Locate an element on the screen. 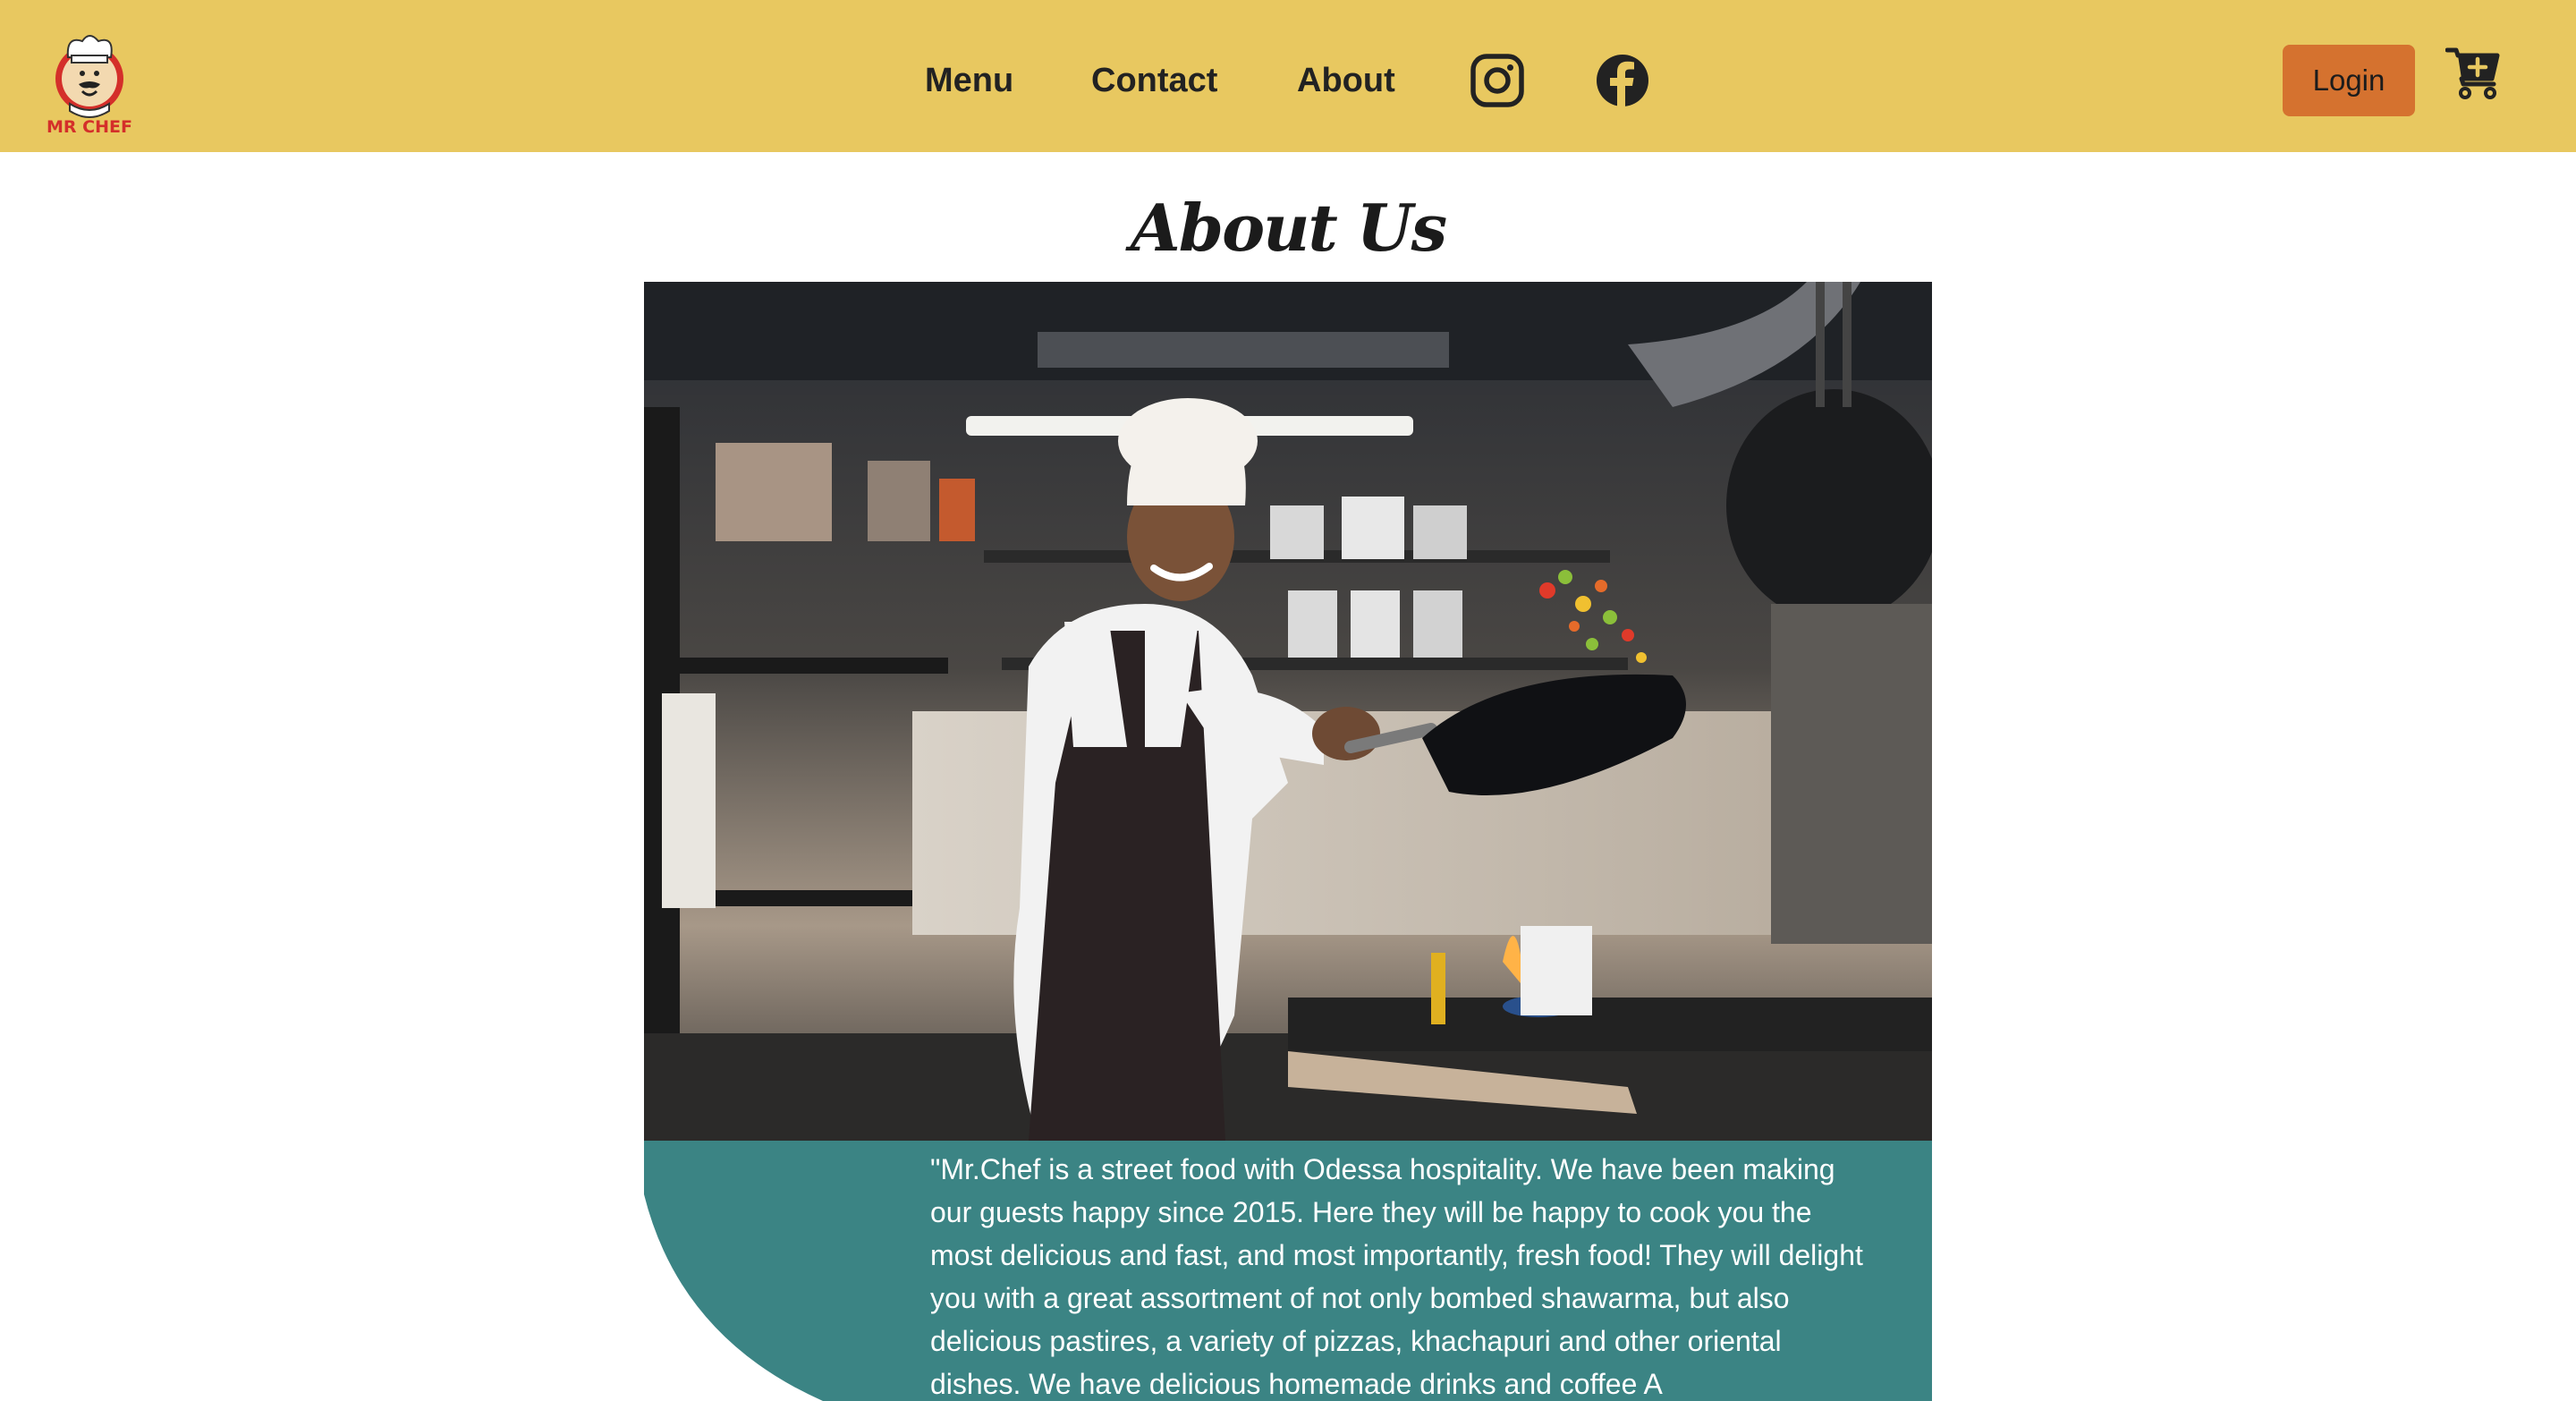 The height and width of the screenshot is (1401, 2576). facebook-icon is located at coordinates (1622, 80).